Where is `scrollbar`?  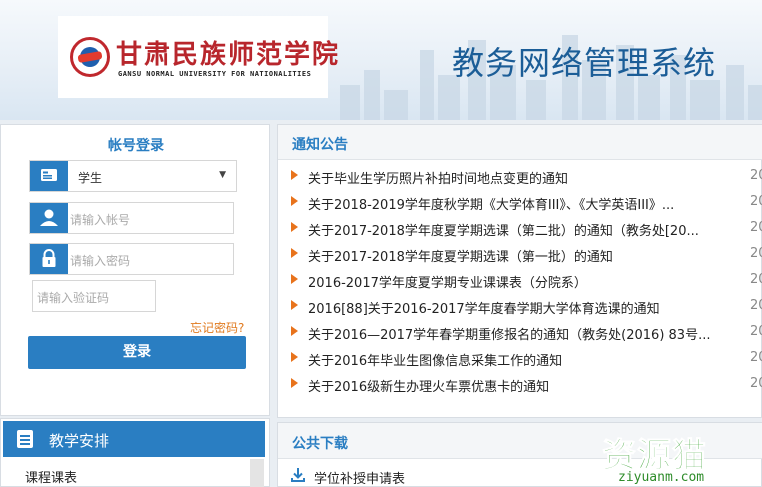
scrollbar is located at coordinates (257, 473).